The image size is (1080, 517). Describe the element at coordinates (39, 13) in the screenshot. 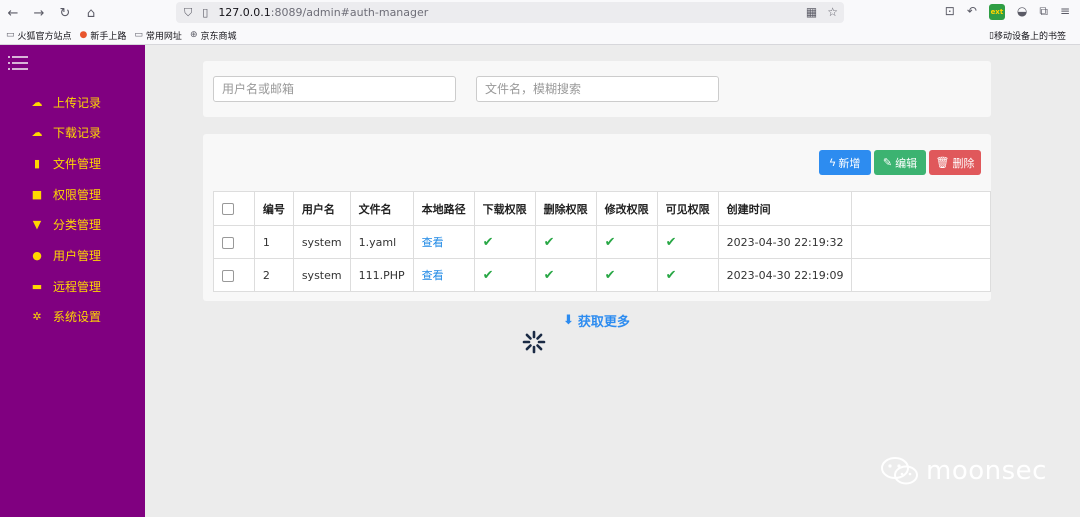

I see `forward-arrow-icon: →` at that location.